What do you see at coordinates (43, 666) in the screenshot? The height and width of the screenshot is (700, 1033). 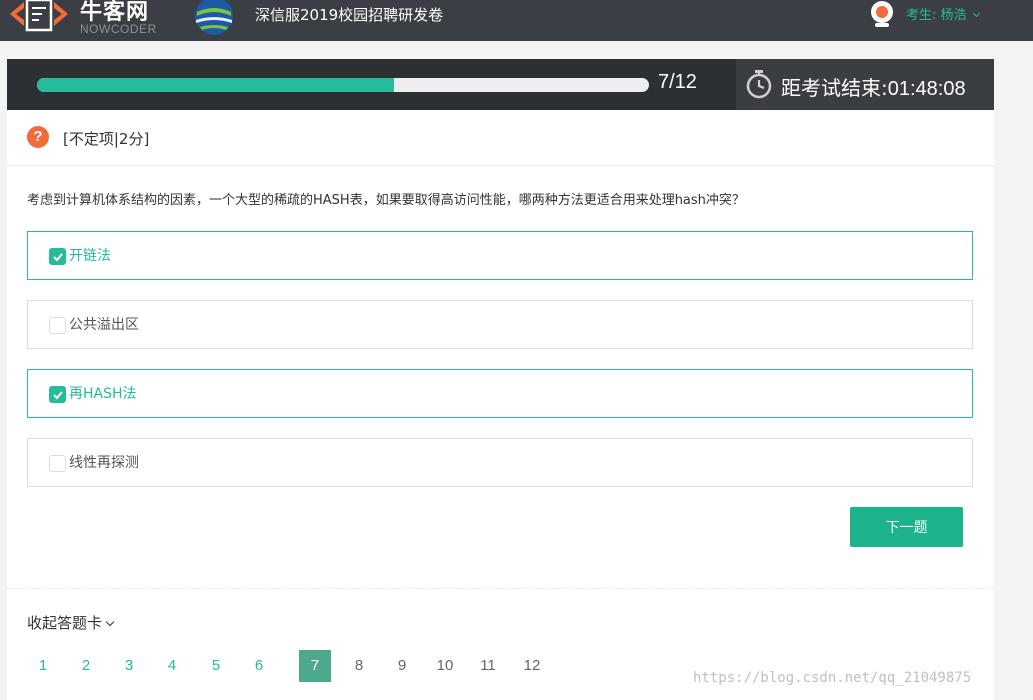 I see `question-number-1: 1` at bounding box center [43, 666].